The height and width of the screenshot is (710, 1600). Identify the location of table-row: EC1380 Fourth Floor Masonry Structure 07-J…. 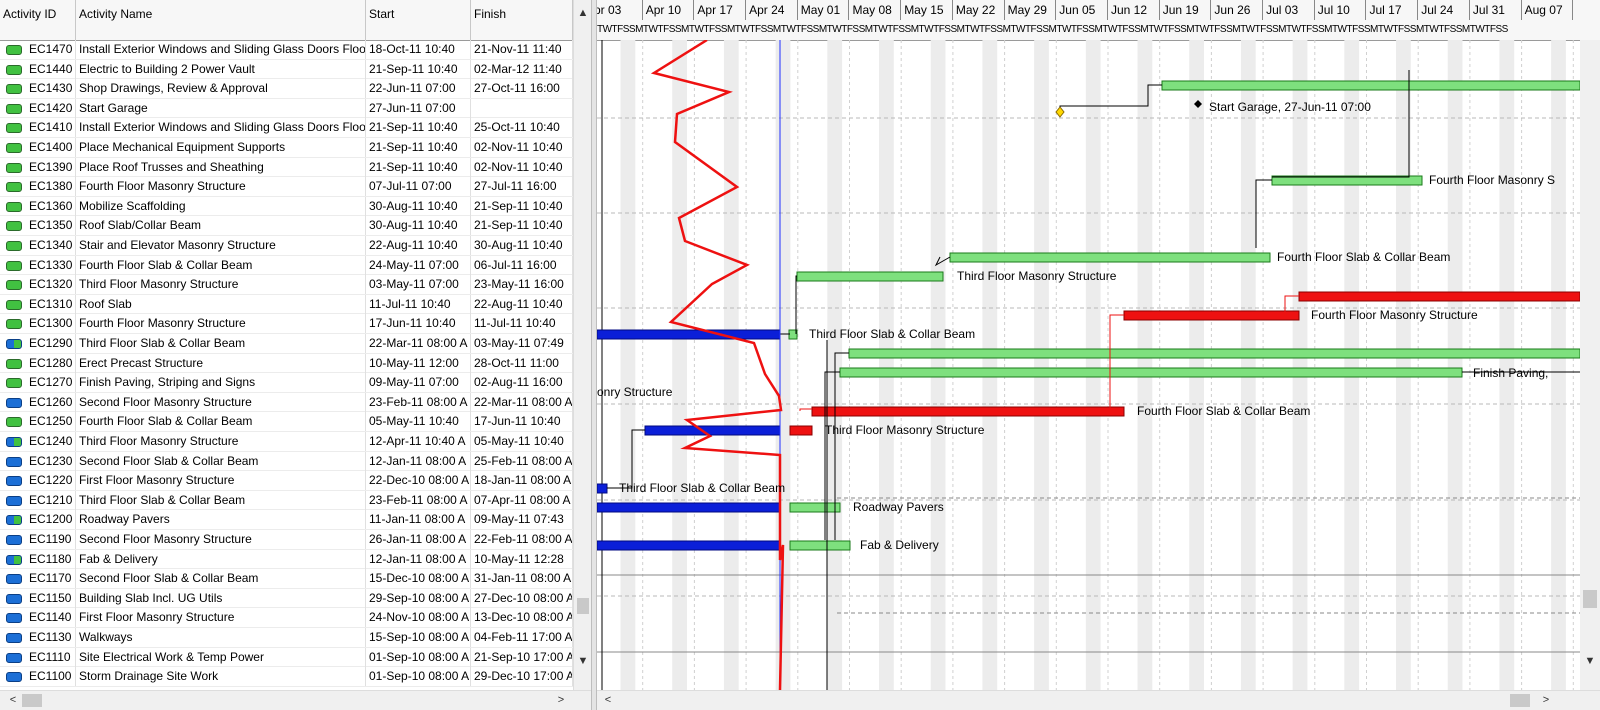
(286, 187).